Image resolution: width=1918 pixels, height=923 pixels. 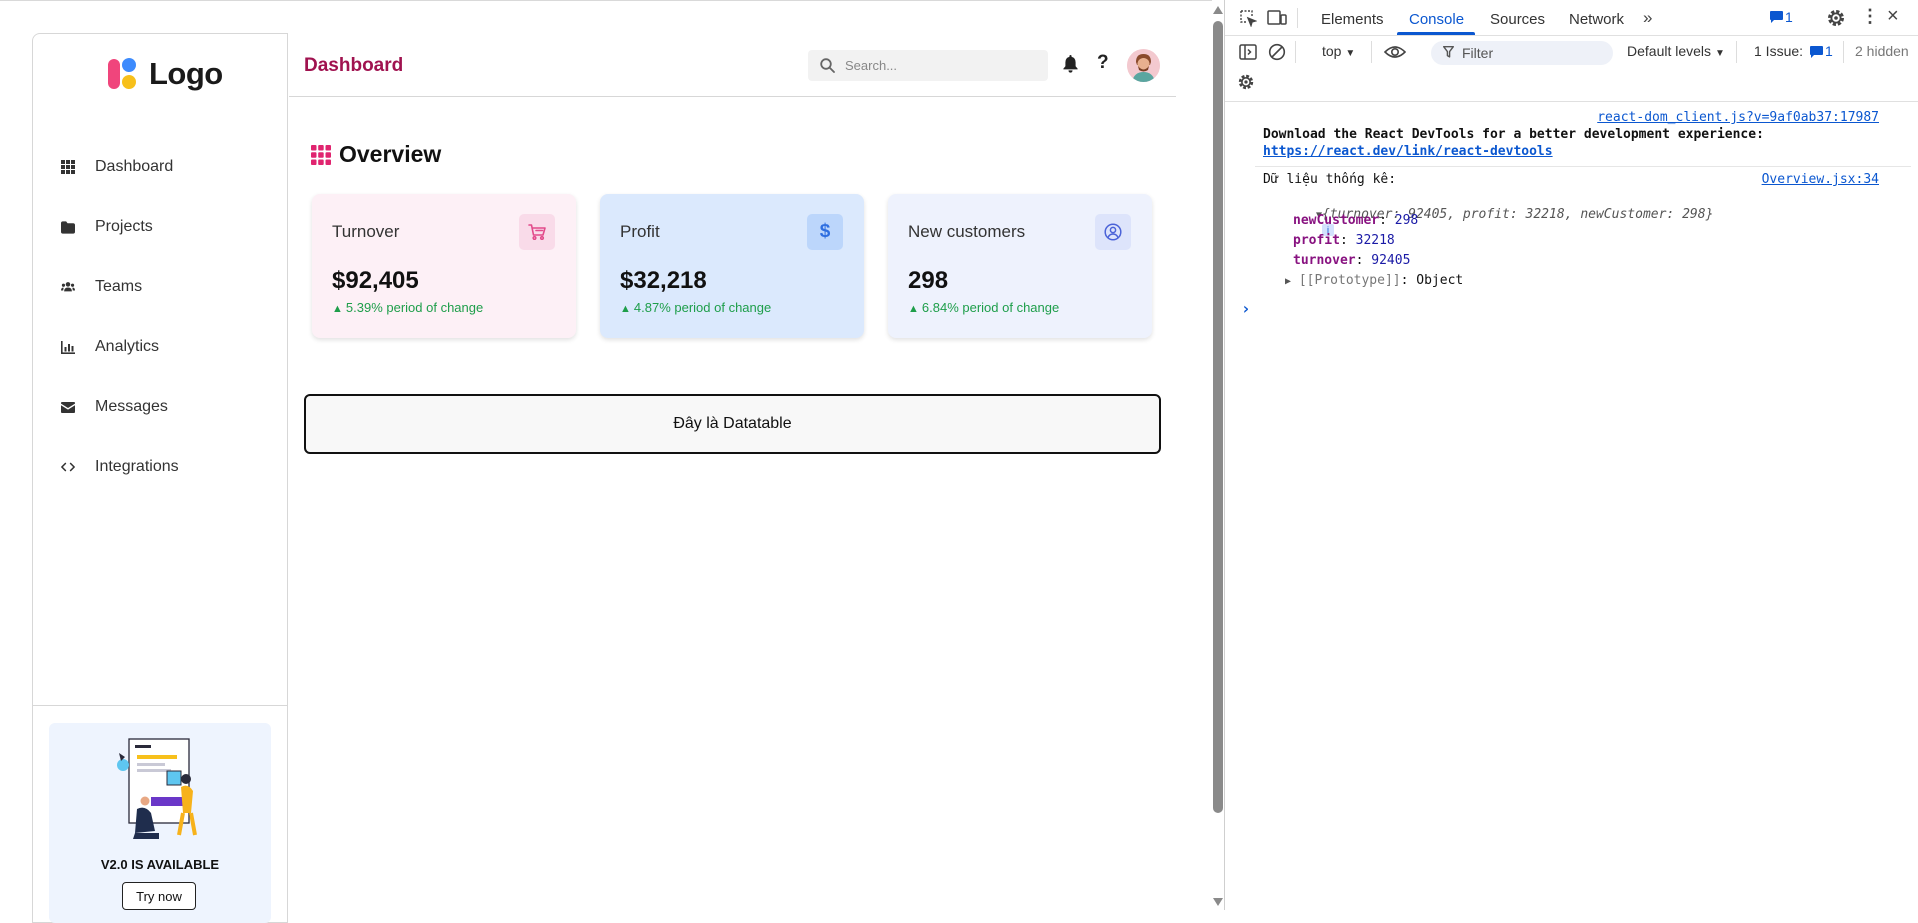 I want to click on prototype-row: ▶ [[Prototype]]: Object, so click(x=1374, y=280).